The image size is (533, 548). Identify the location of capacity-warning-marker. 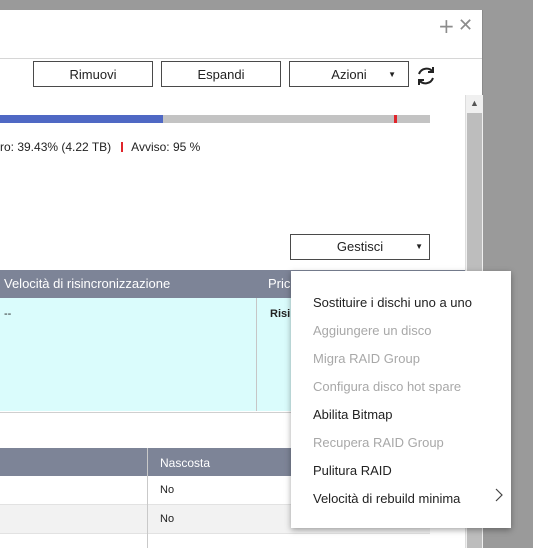
(395, 119).